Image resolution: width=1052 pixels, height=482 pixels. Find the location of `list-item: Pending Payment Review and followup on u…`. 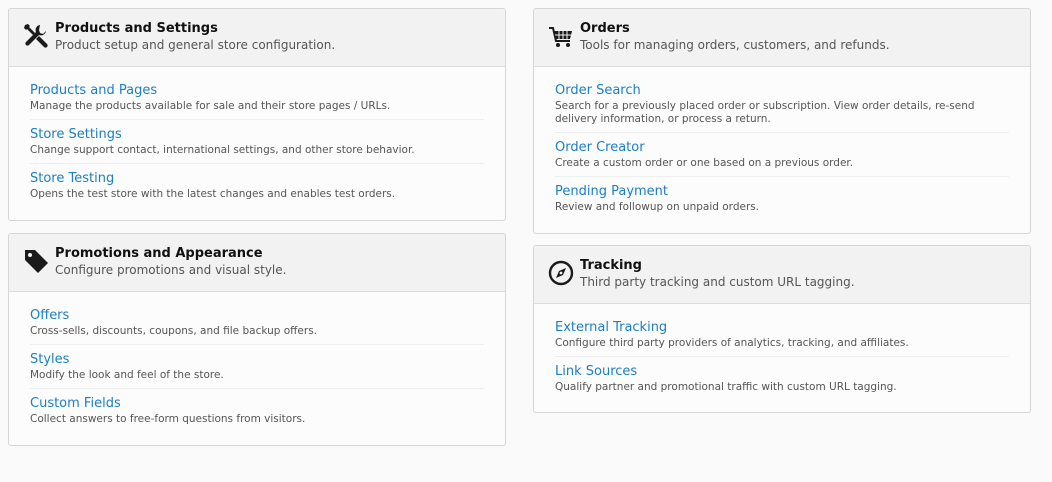

list-item: Pending Payment Review and followup on u… is located at coordinates (782, 198).